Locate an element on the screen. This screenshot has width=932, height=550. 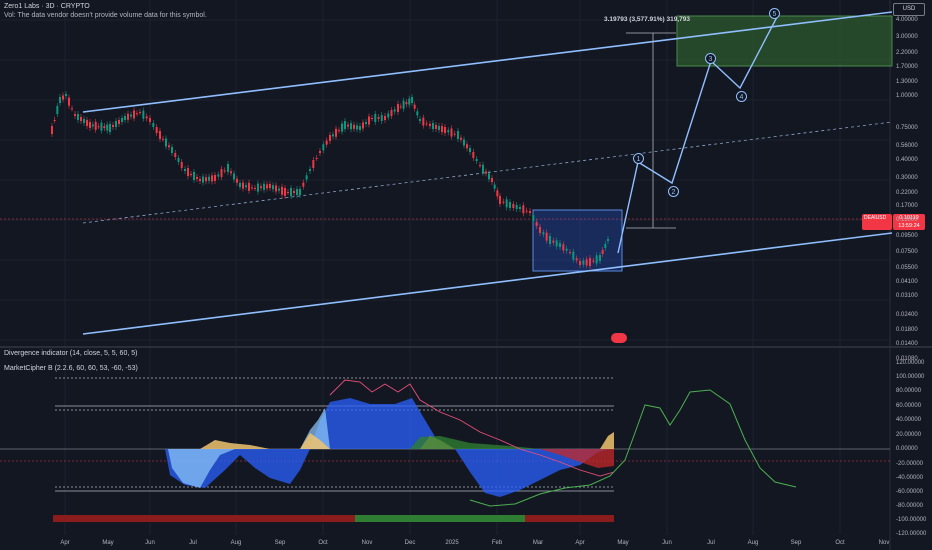
wave-label-3: 3 is located at coordinates (710, 58).